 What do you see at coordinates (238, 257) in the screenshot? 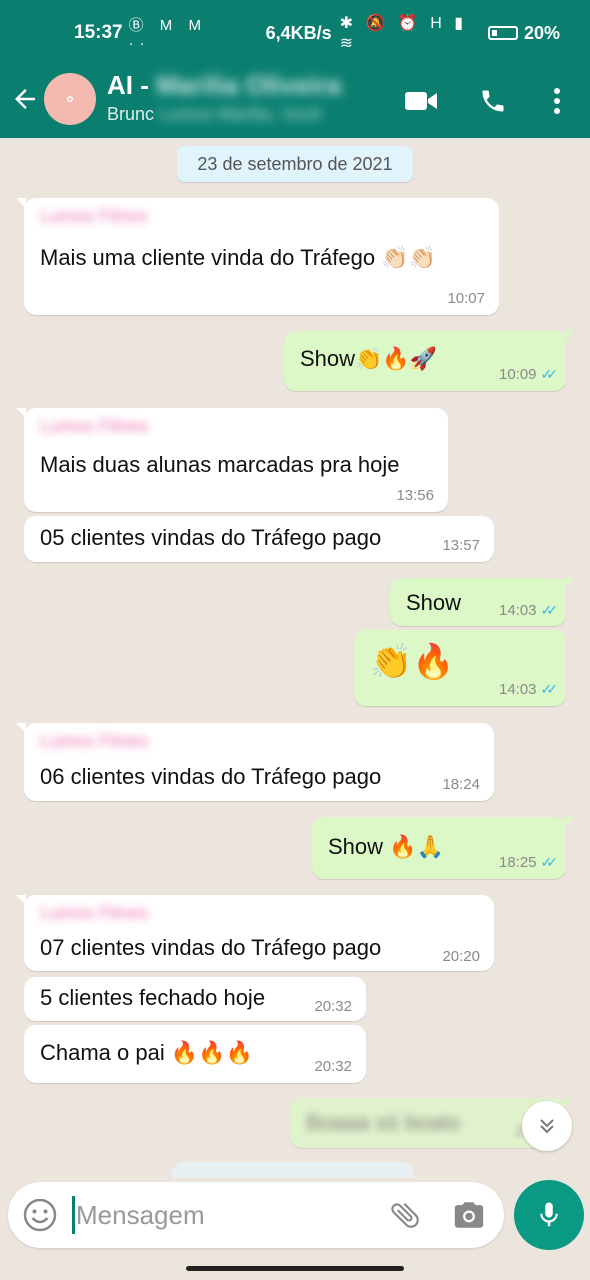
I see `message-text: Mais uma cliente vinda do Tráfego 👏🏻👏🏻` at bounding box center [238, 257].